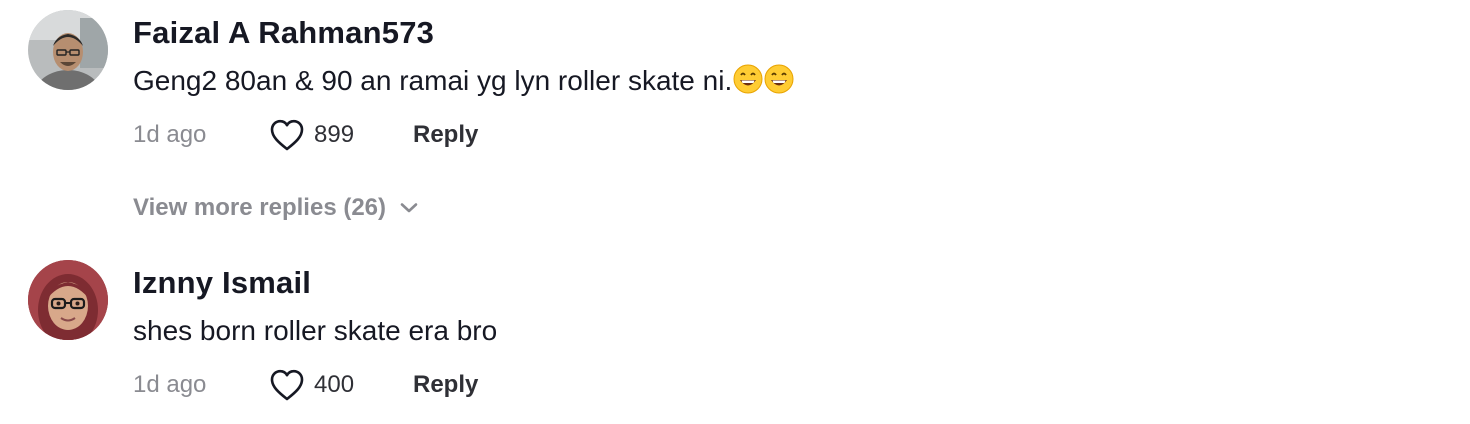 This screenshot has height=424, width=1470. I want to click on like-button: 899, so click(341, 135).